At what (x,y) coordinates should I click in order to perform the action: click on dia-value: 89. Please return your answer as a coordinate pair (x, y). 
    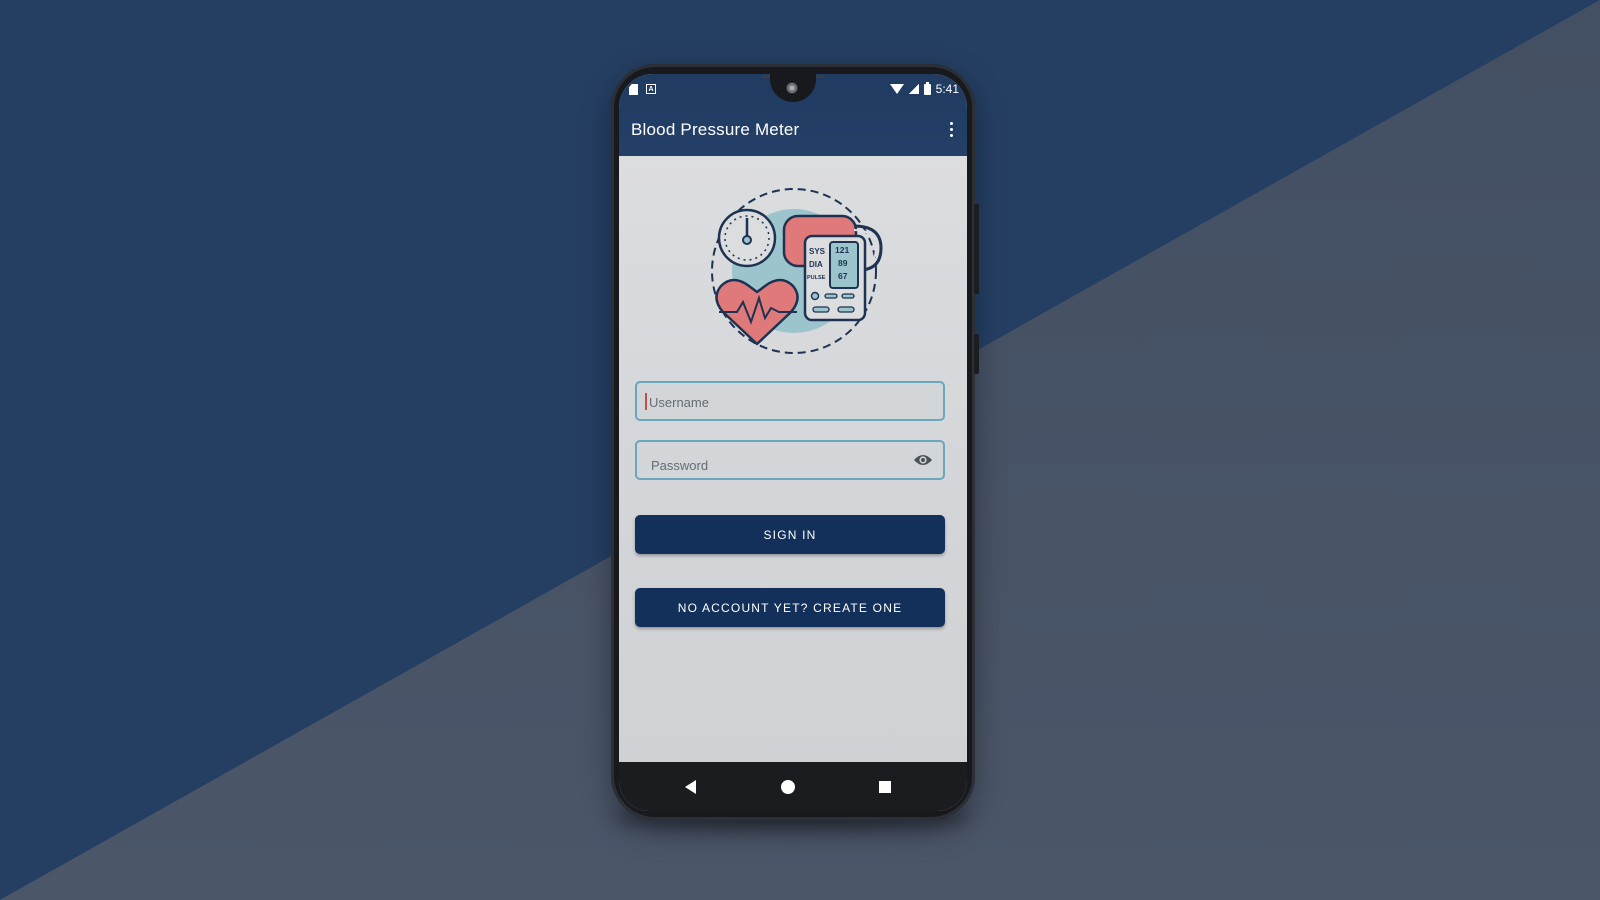
    Looking at the image, I should click on (843, 263).